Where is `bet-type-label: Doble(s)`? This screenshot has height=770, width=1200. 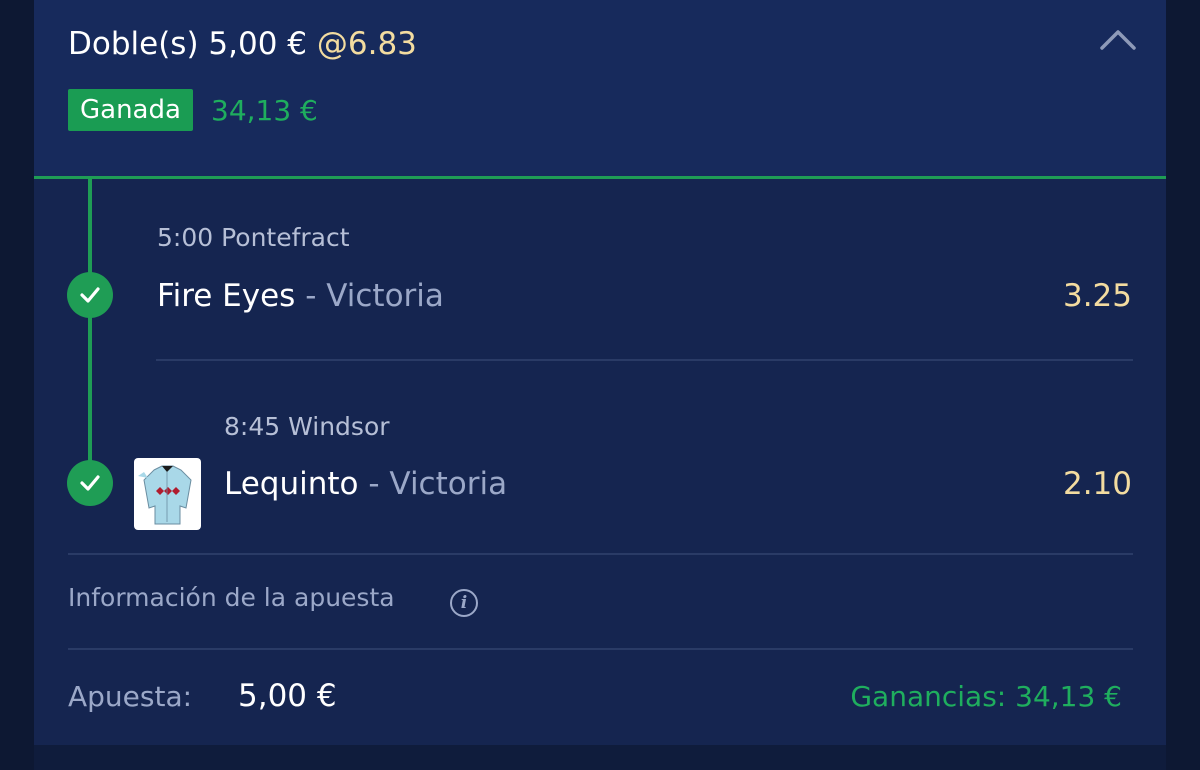 bet-type-label: Doble(s) is located at coordinates (133, 44).